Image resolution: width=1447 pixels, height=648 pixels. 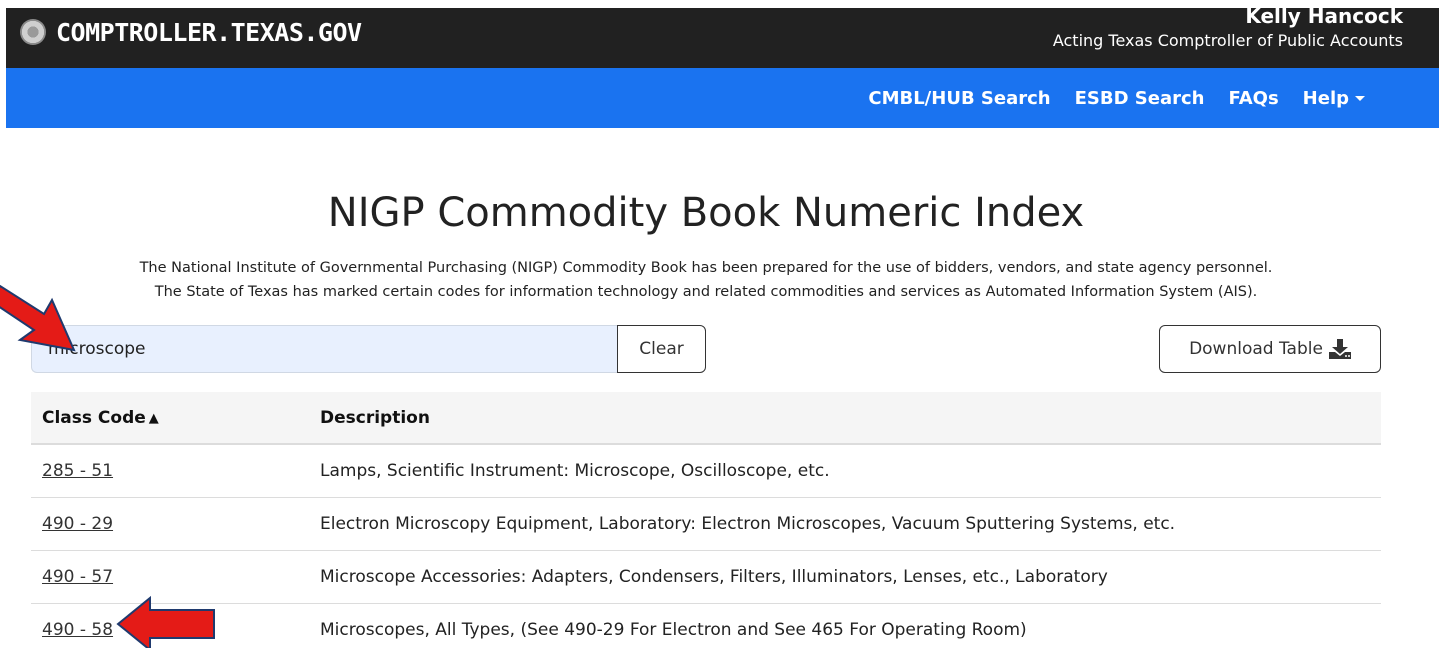 What do you see at coordinates (33, 32) in the screenshot?
I see `texas-seal-icon` at bounding box center [33, 32].